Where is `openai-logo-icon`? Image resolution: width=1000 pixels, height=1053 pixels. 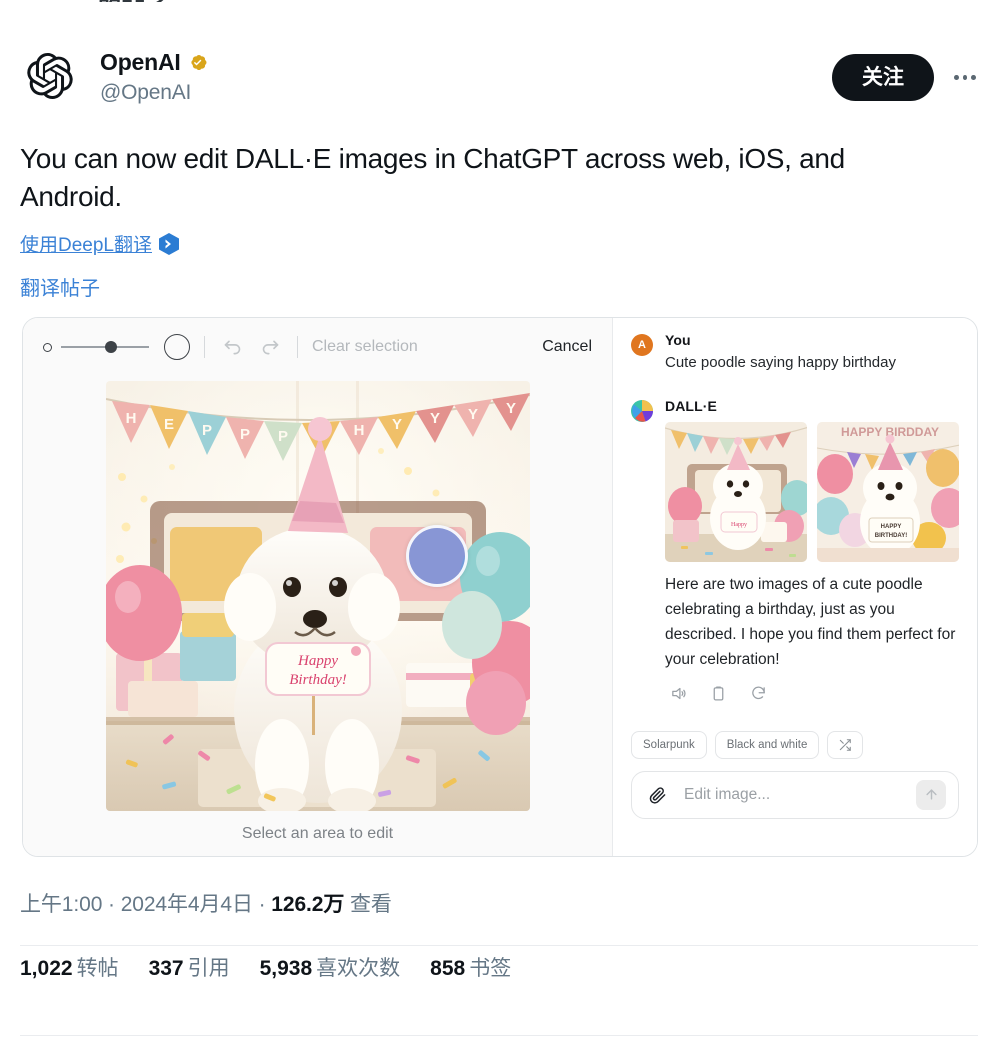 openai-logo-icon is located at coordinates (50, 76).